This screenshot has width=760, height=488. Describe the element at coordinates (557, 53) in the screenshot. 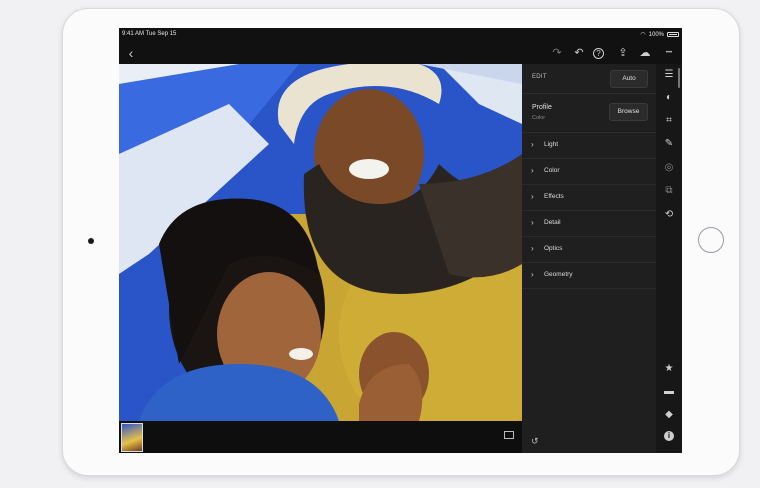

I see `redo-icon: ↷` at that location.